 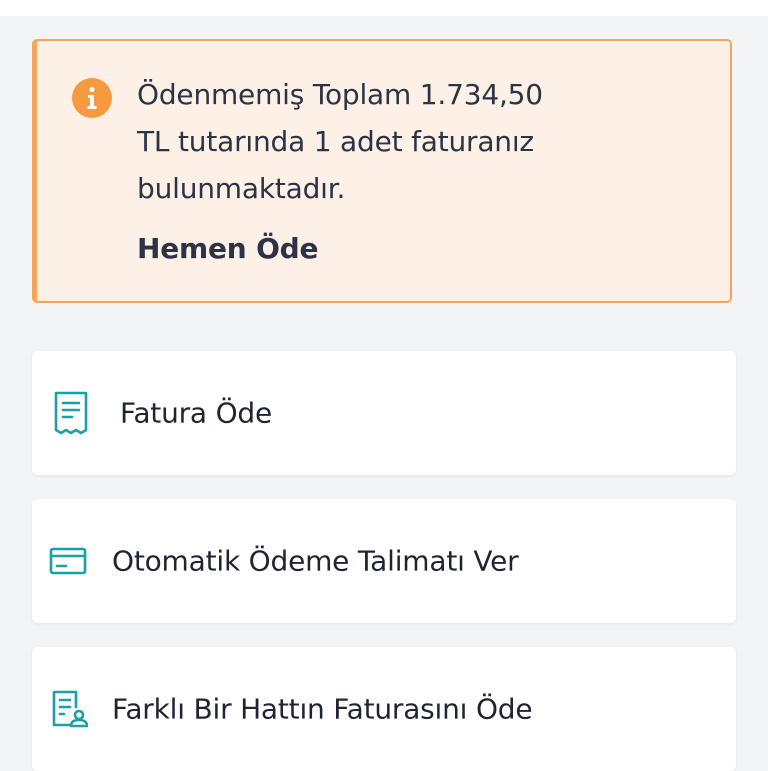 I want to click on pay-bill-label: Fatura Öde, so click(x=196, y=413).